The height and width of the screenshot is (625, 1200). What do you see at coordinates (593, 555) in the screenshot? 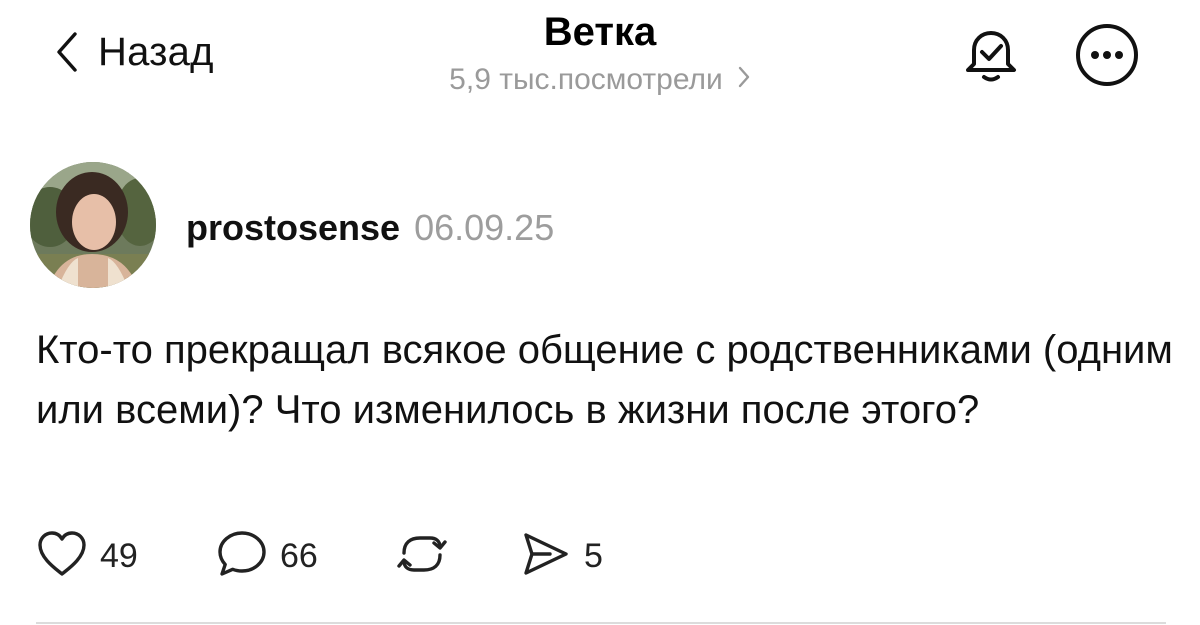
I see `share-count: 5` at bounding box center [593, 555].